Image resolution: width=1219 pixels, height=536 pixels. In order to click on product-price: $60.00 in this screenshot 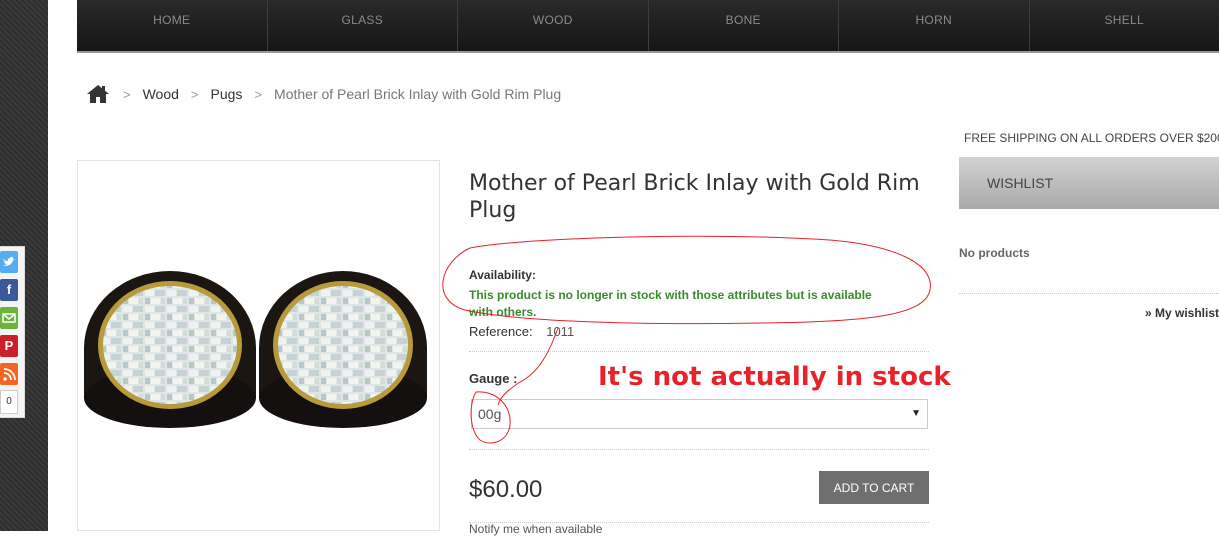, I will do `click(505, 490)`.